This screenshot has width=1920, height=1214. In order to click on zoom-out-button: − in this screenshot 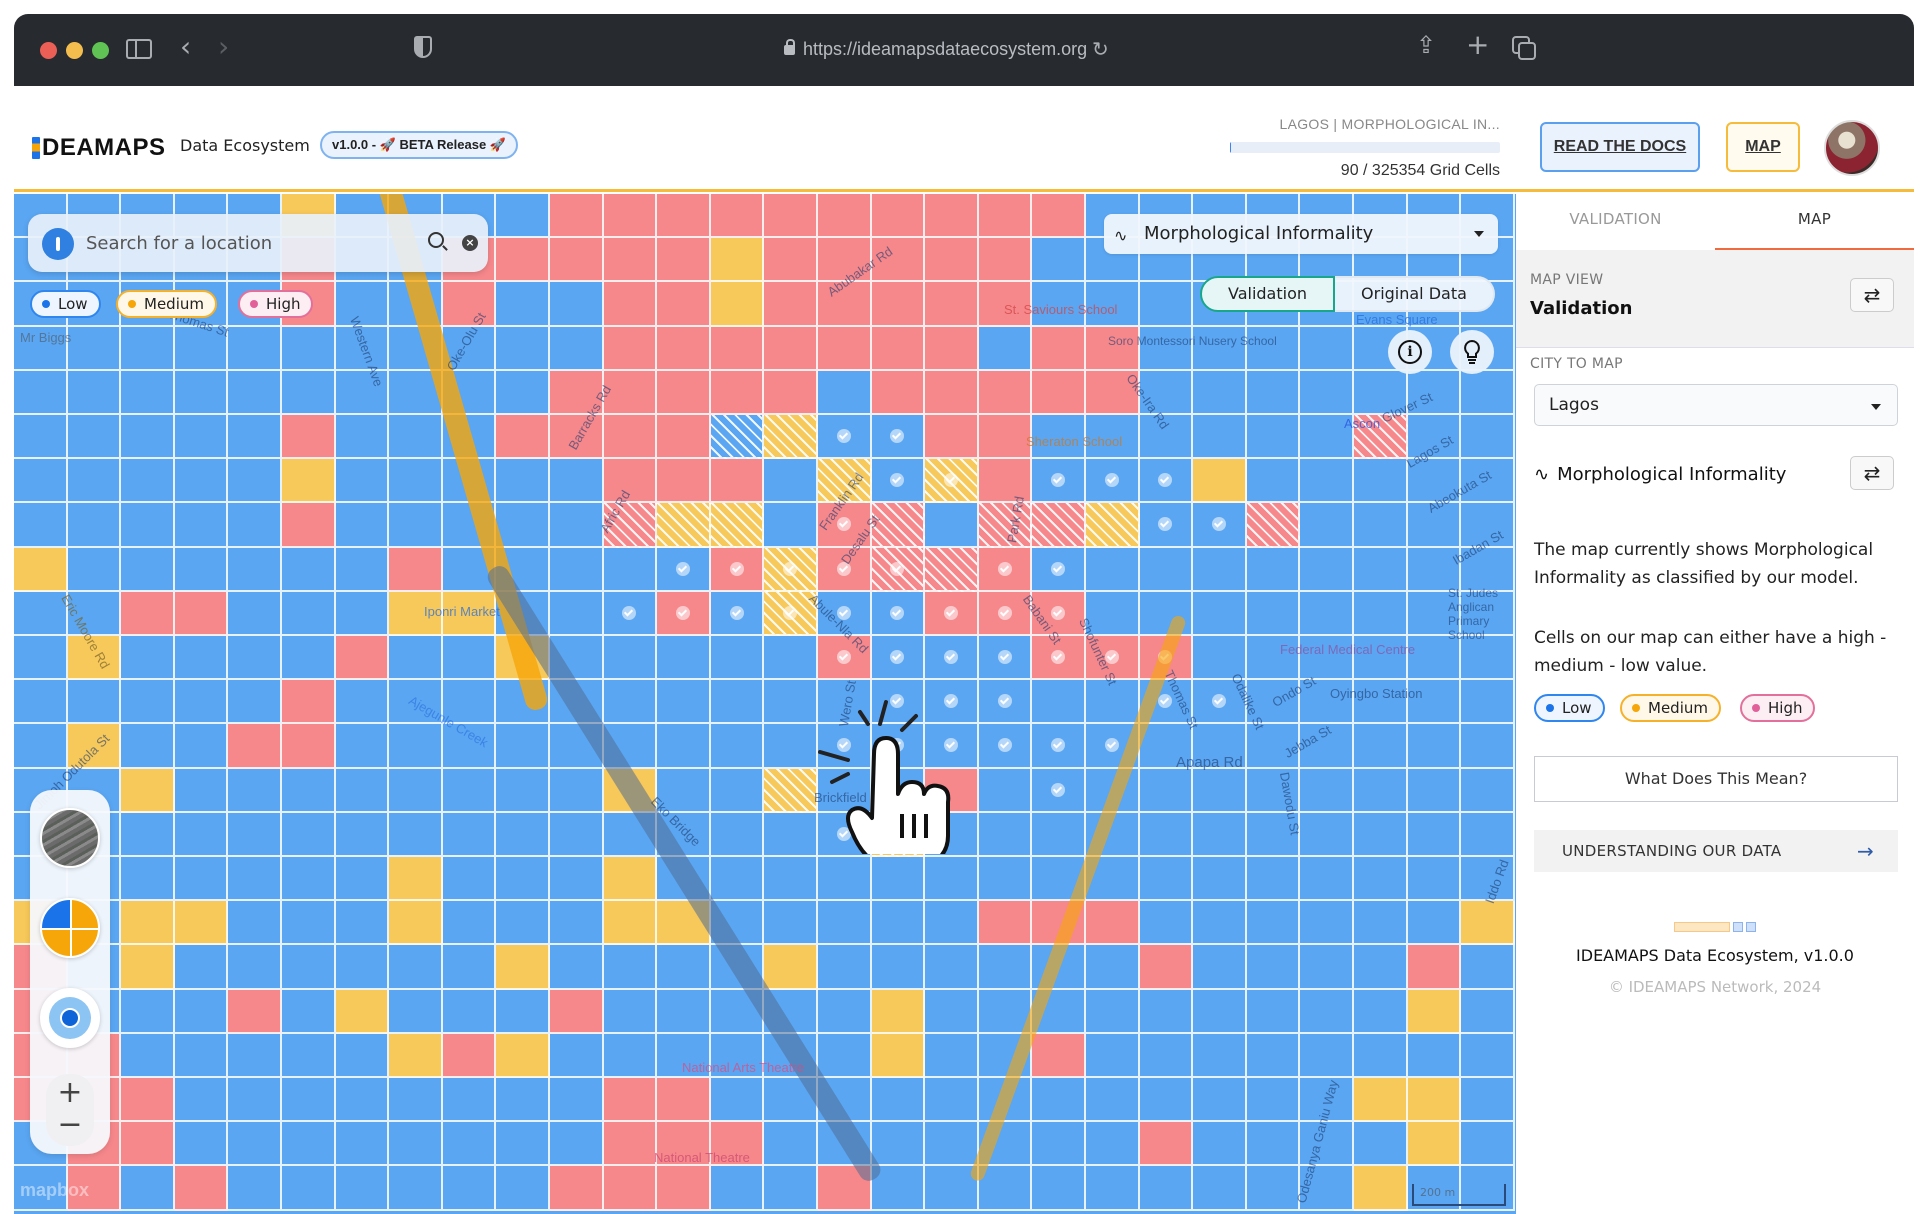, I will do `click(70, 1125)`.